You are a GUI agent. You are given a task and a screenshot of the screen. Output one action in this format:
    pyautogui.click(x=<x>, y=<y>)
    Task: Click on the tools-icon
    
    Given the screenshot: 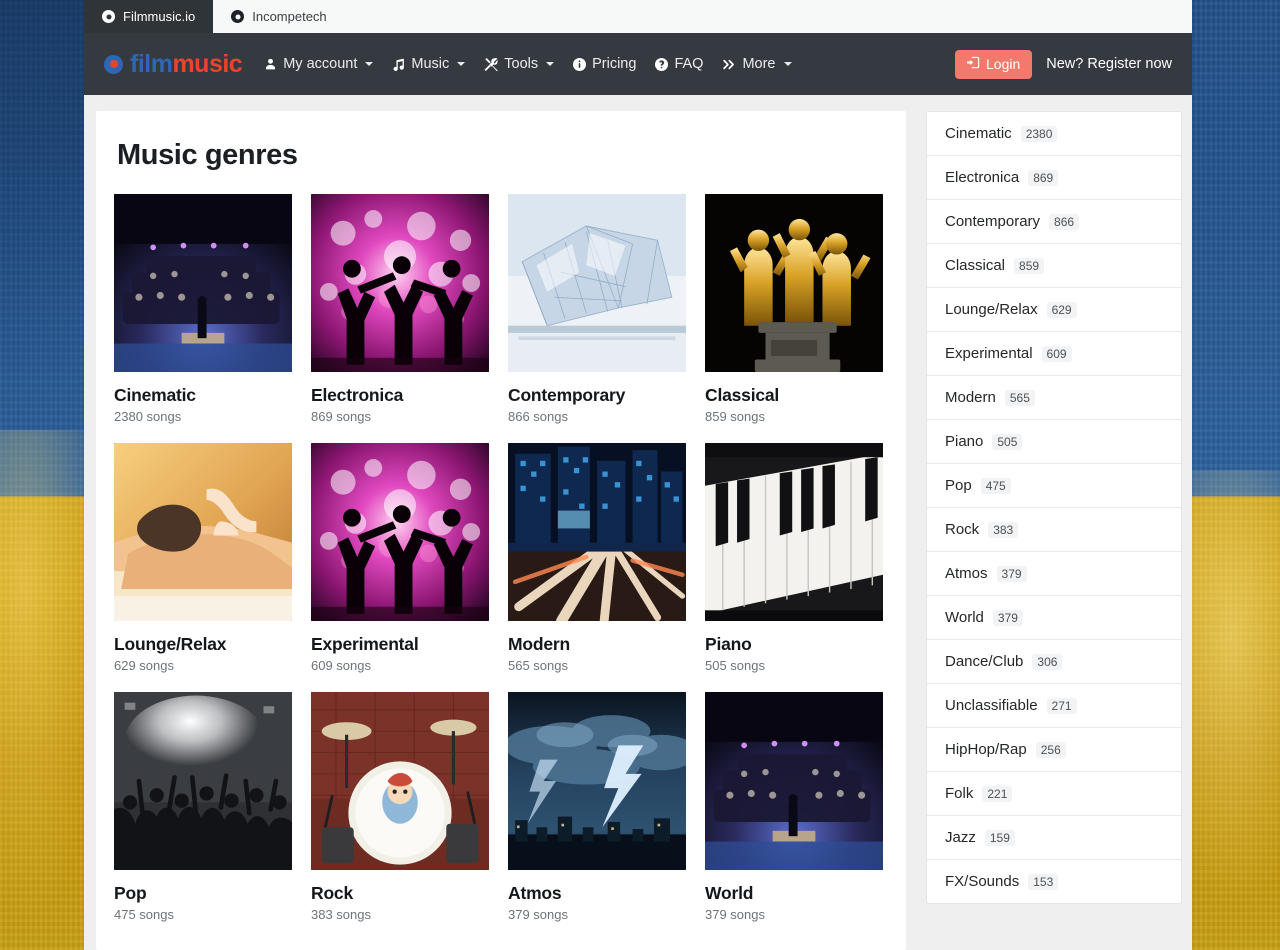 What is the action you would take?
    pyautogui.click(x=491, y=64)
    